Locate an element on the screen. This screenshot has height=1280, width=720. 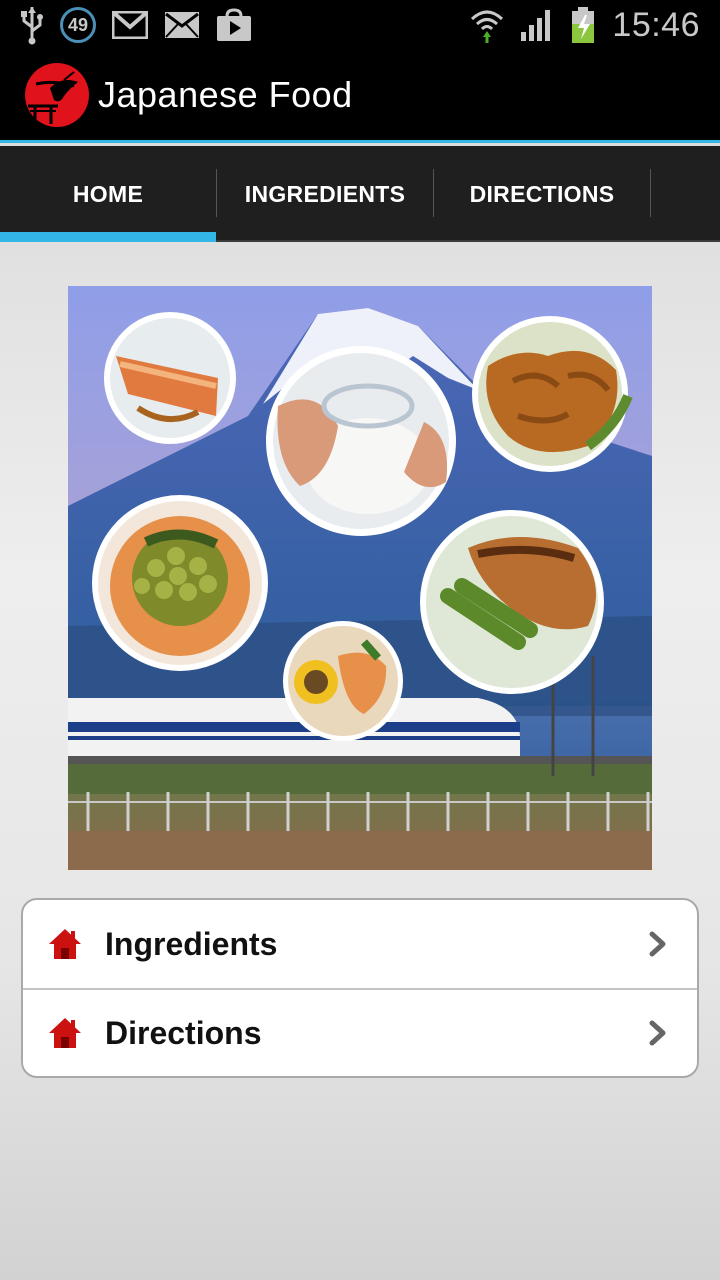
status-bar-notifications: 49 is located at coordinates (136, 25).